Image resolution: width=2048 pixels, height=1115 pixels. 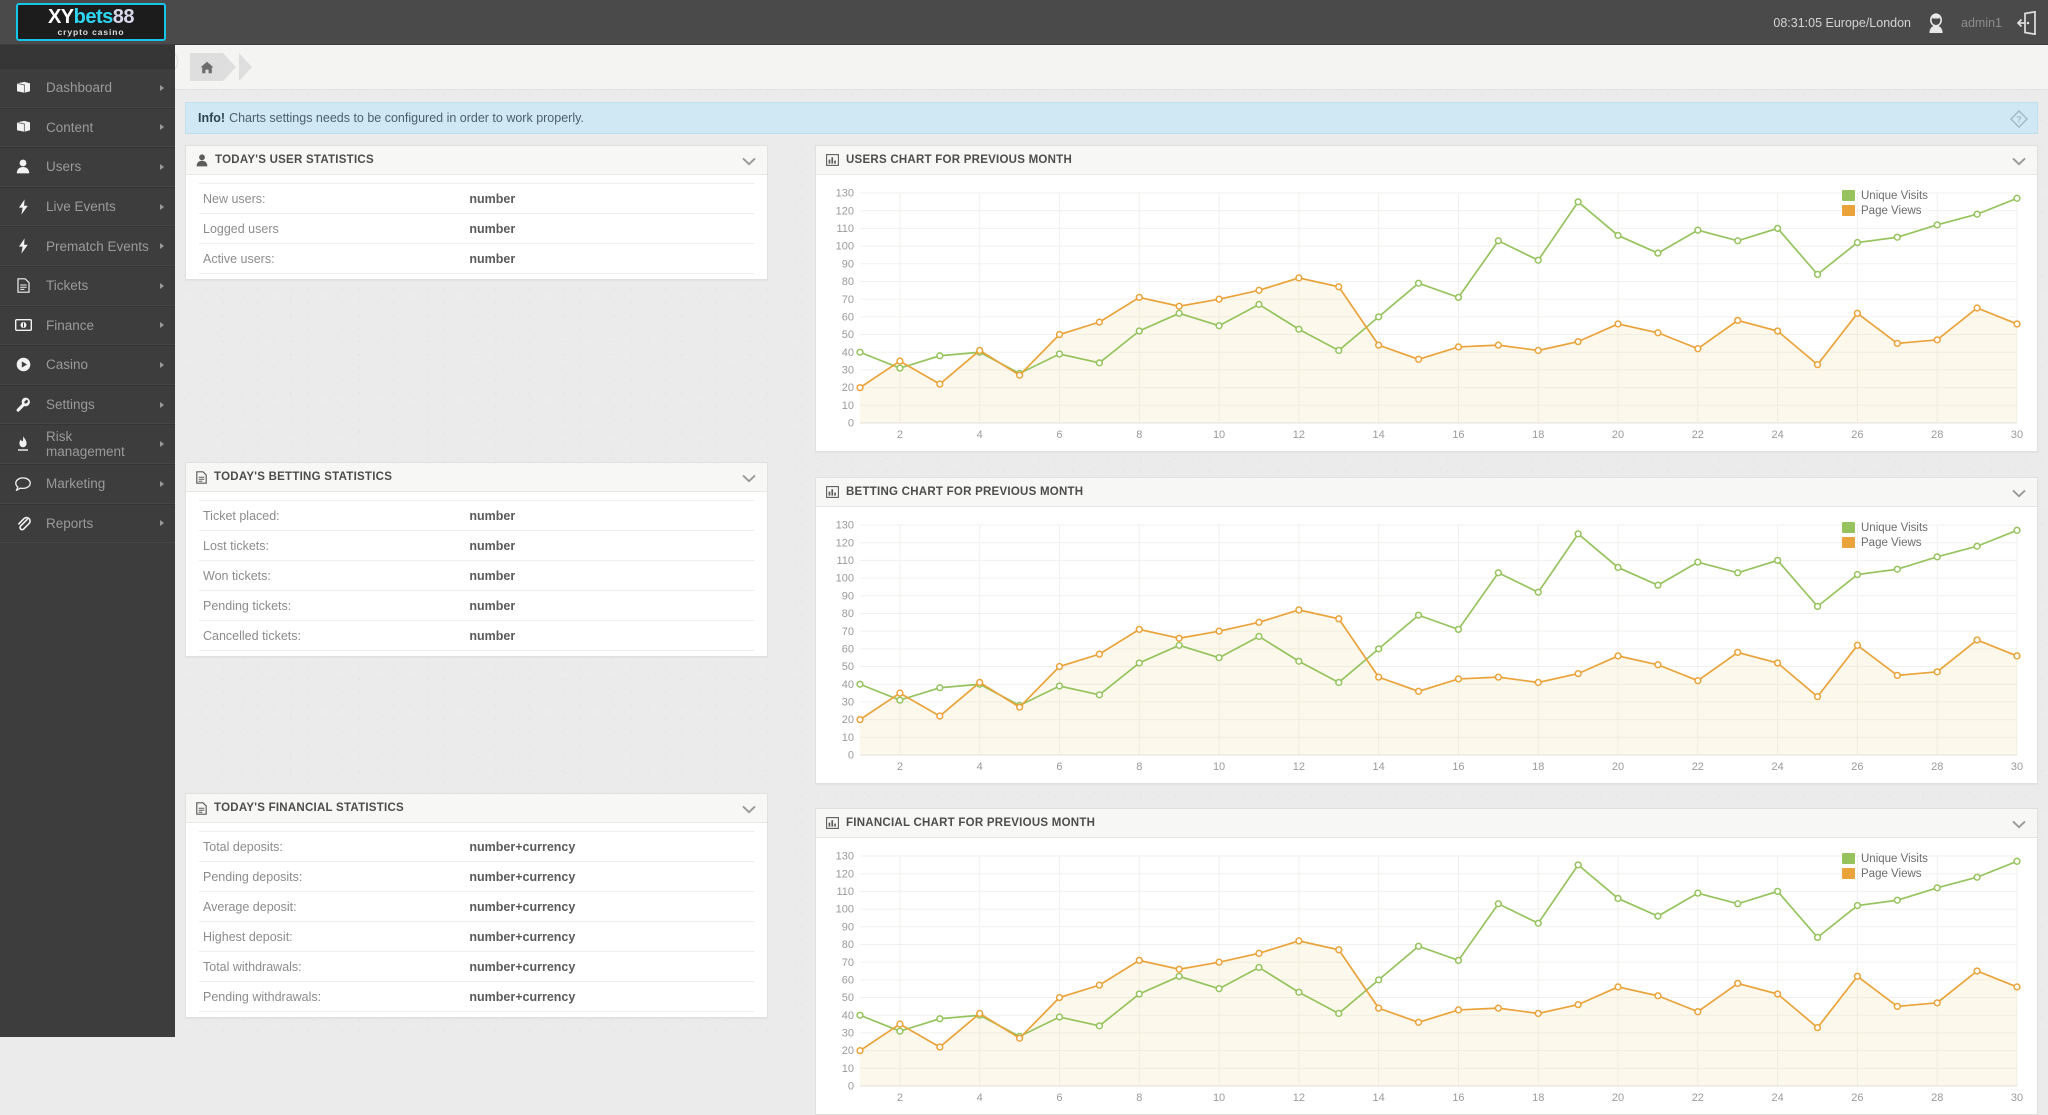 I want to click on svg-text: 24, so click(x=1777, y=1098).